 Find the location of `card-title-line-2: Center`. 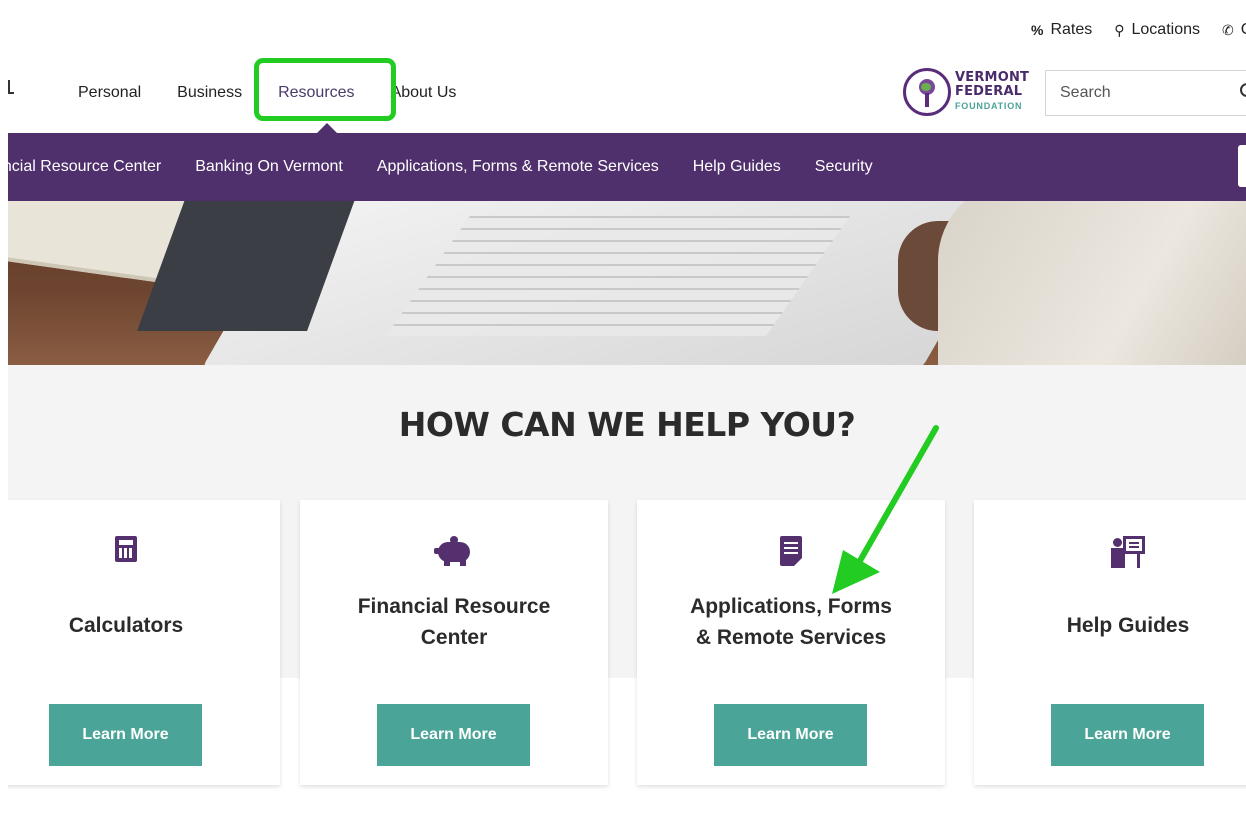

card-title-line-2: Center is located at coordinates (454, 637).